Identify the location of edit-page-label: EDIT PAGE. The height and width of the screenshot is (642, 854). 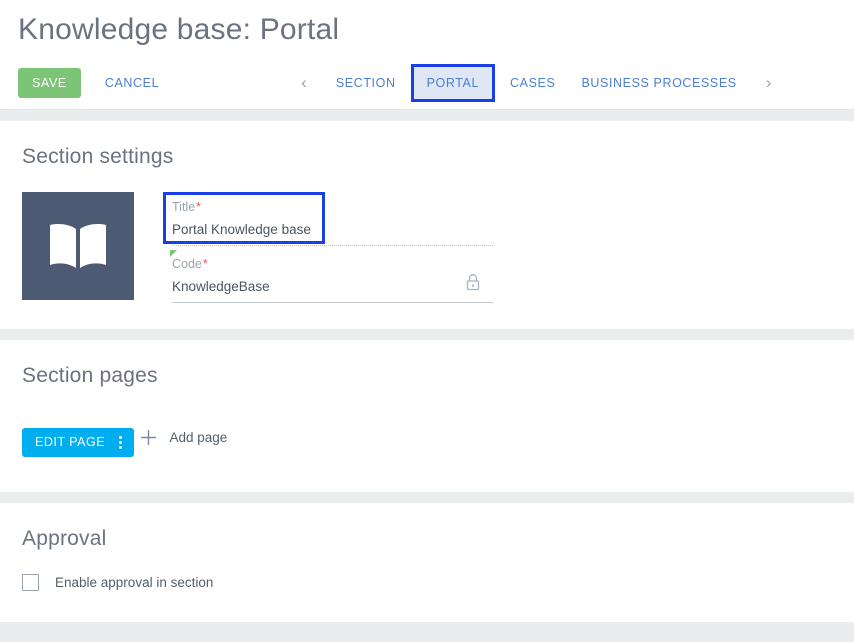
(70, 442).